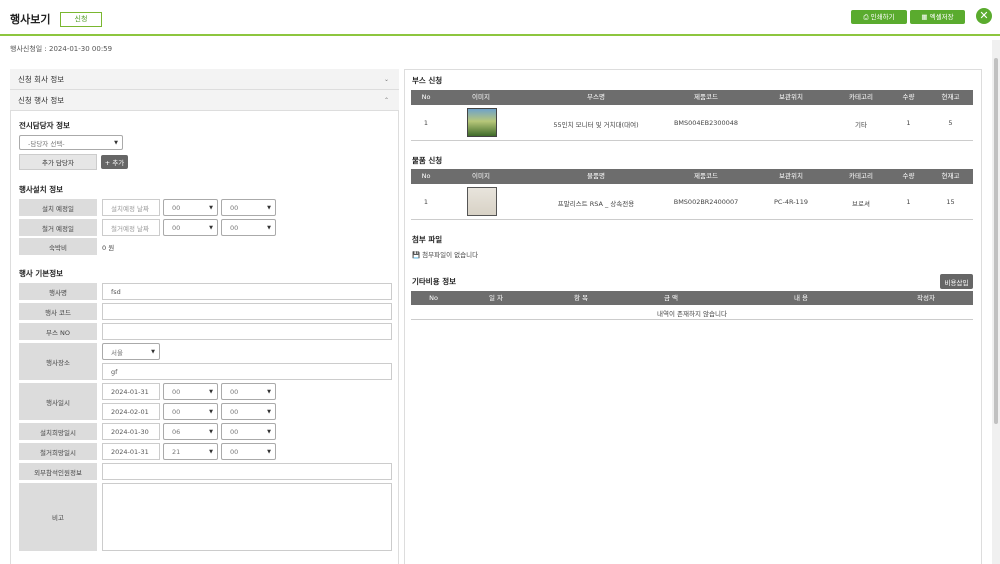 The width and height of the screenshot is (1000, 564). Describe the element at coordinates (58, 311) in the screenshot. I see `event-code-label: 행사 코드` at that location.